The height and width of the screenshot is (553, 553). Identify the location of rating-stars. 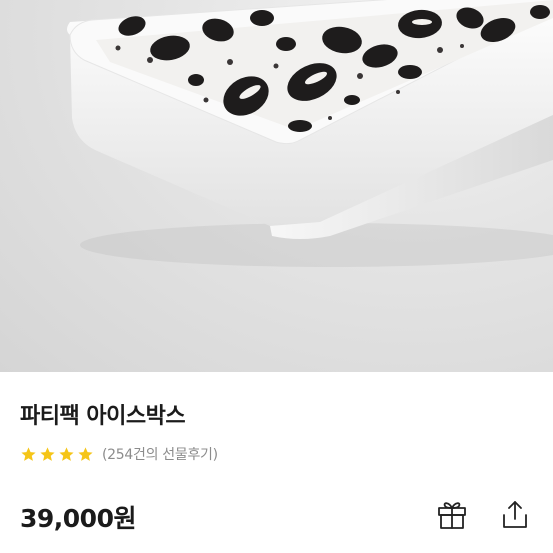
(58, 454).